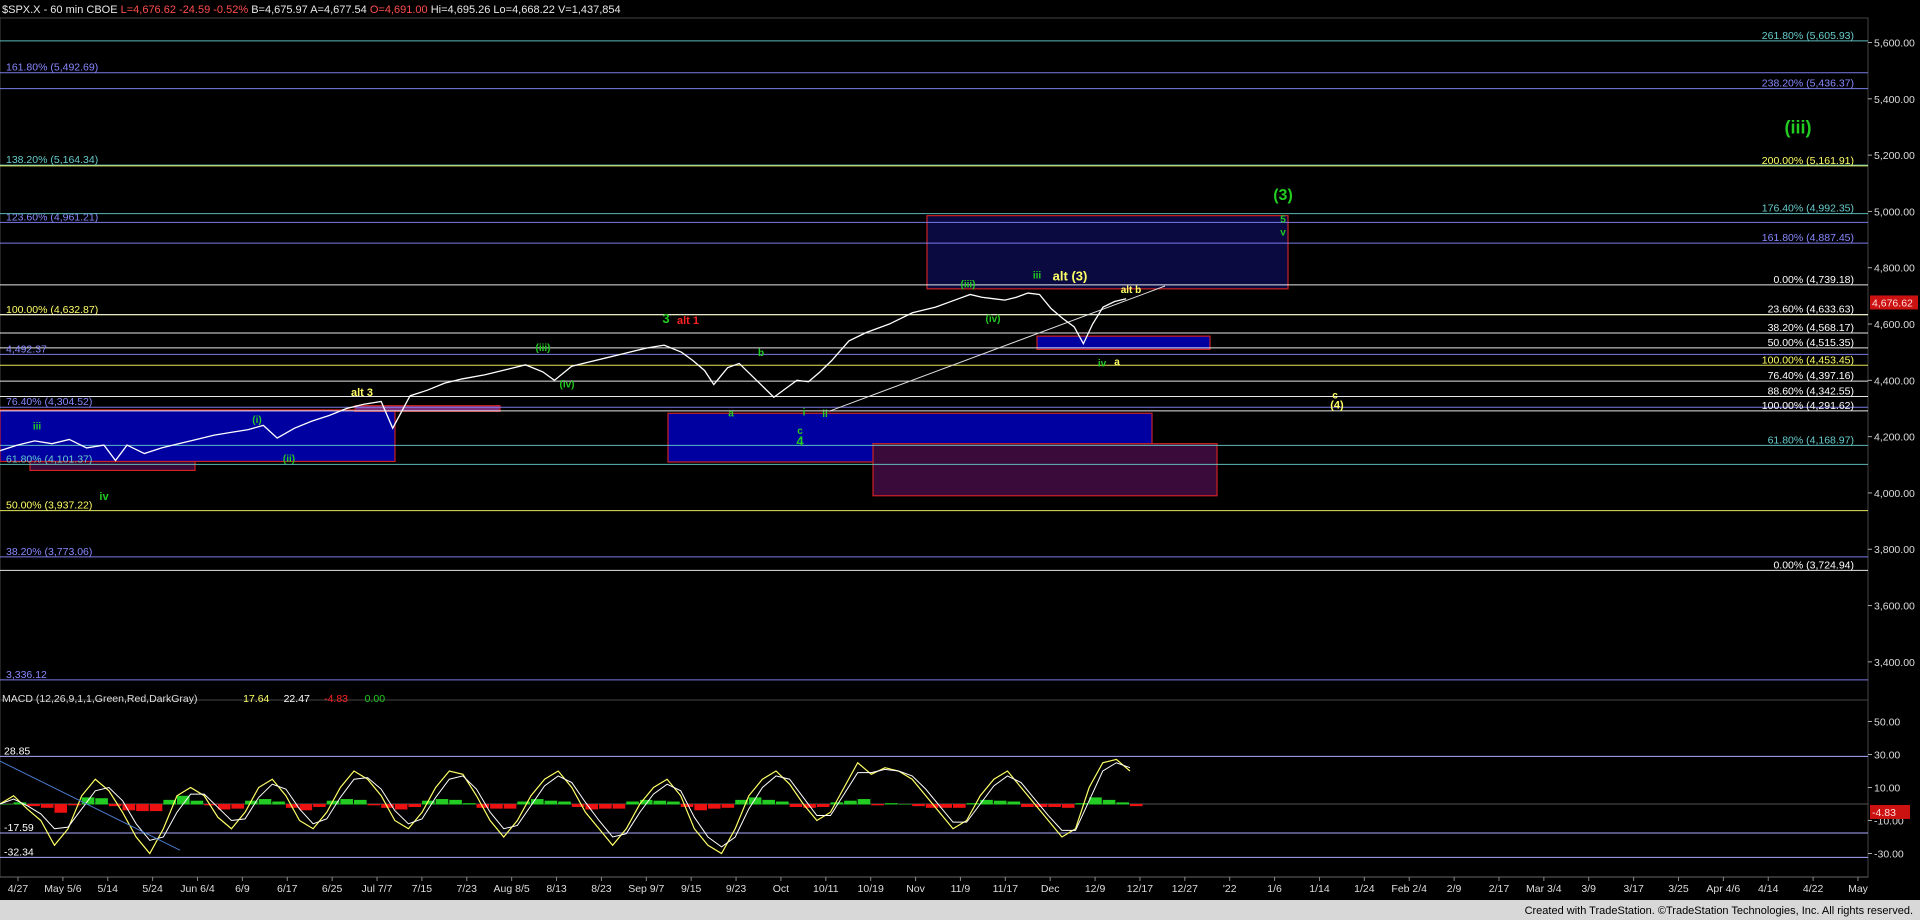  I want to click on x-tick-label-6: 6/17, so click(287, 889).